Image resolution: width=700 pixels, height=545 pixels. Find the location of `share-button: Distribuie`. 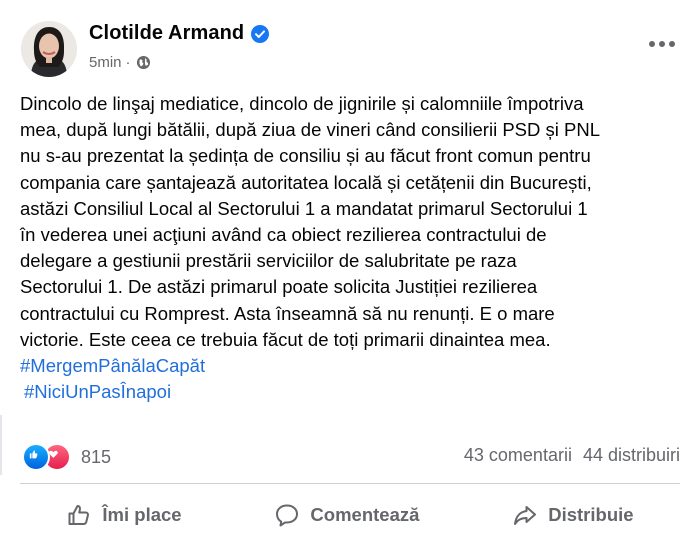

share-button: Distribuie is located at coordinates (572, 515).